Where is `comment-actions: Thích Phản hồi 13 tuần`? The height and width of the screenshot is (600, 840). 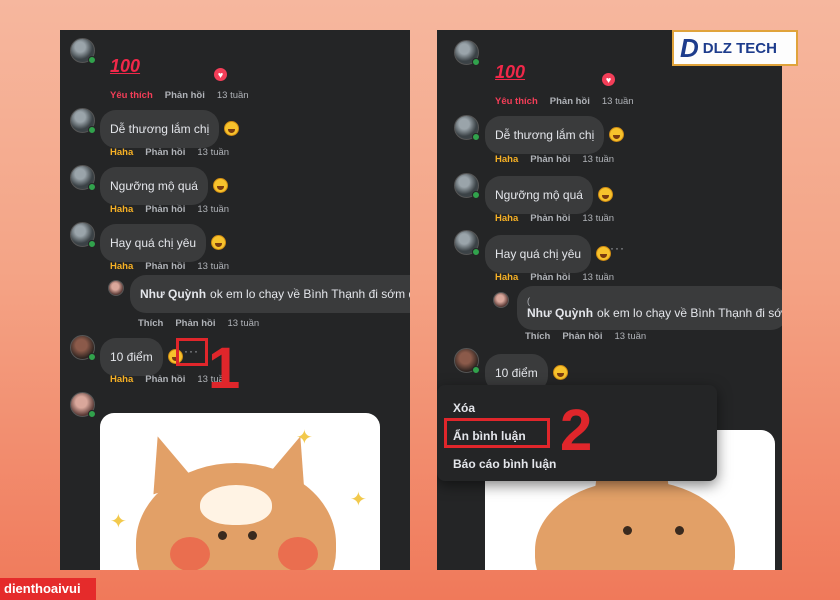
comment-actions: Thích Phản hồi 13 tuần is located at coordinates (198, 323).